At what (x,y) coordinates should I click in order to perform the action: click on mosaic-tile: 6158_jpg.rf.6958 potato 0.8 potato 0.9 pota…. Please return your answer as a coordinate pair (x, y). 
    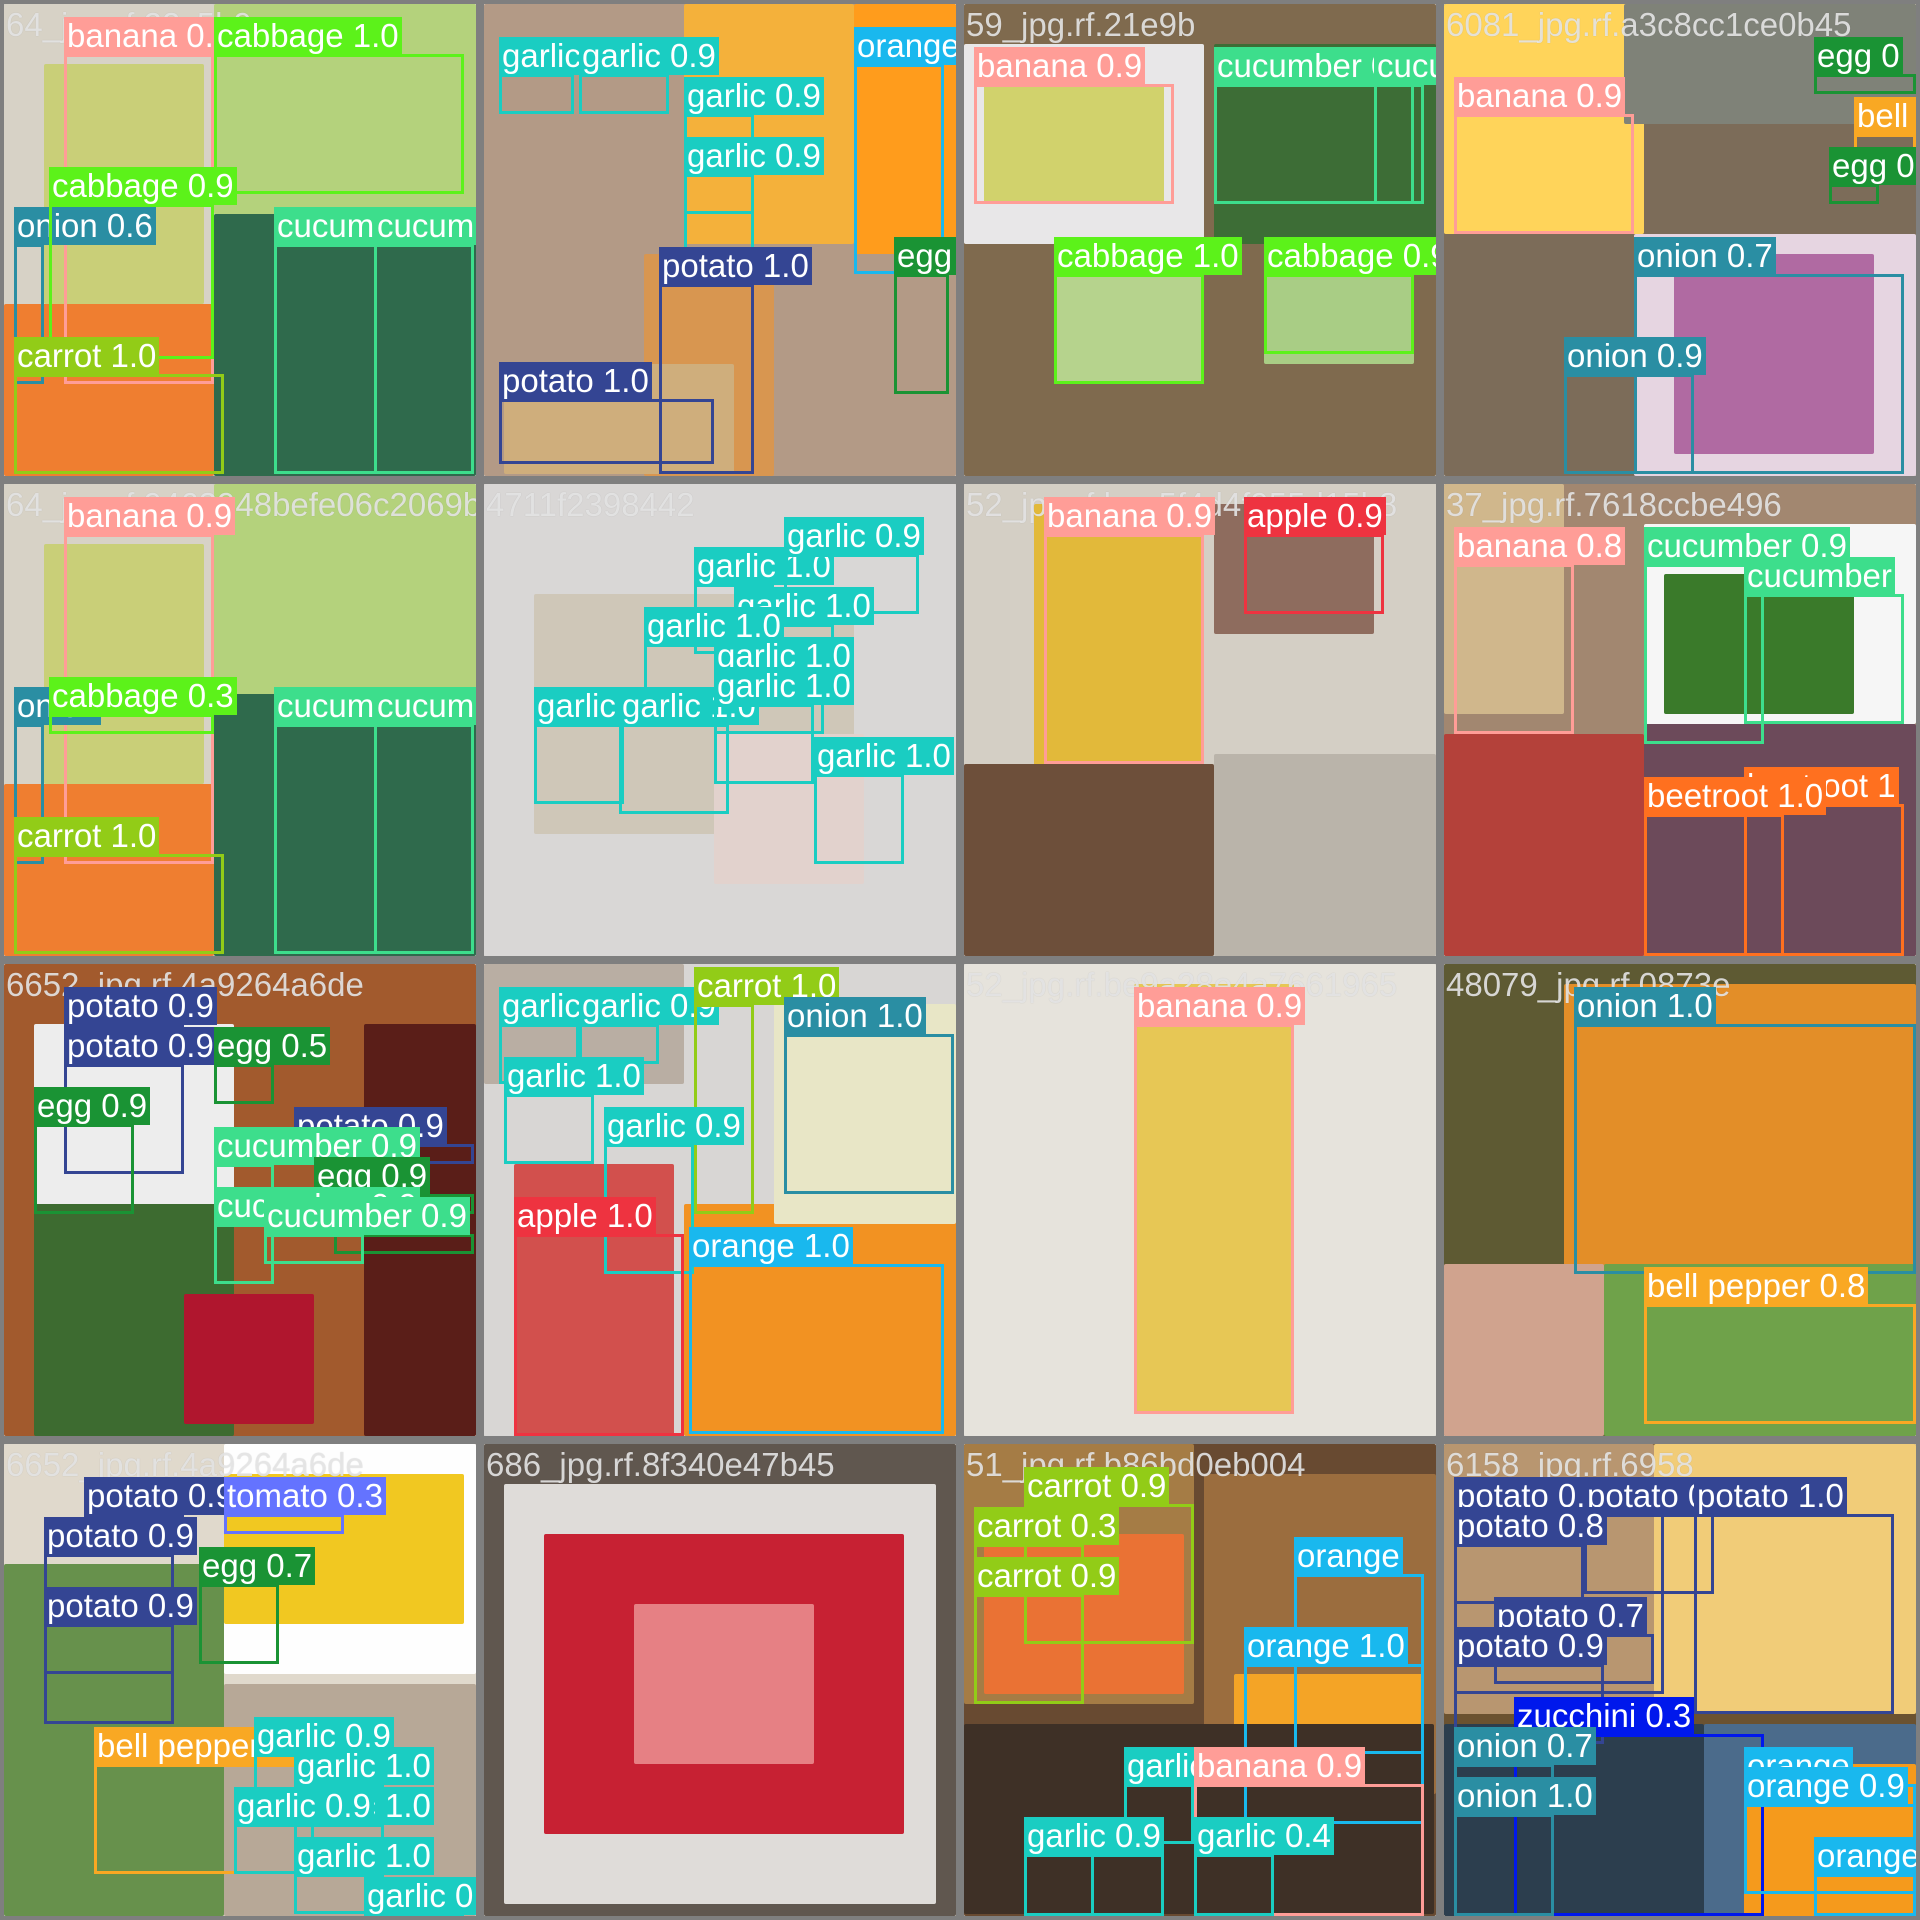
    Looking at the image, I should click on (1680, 1680).